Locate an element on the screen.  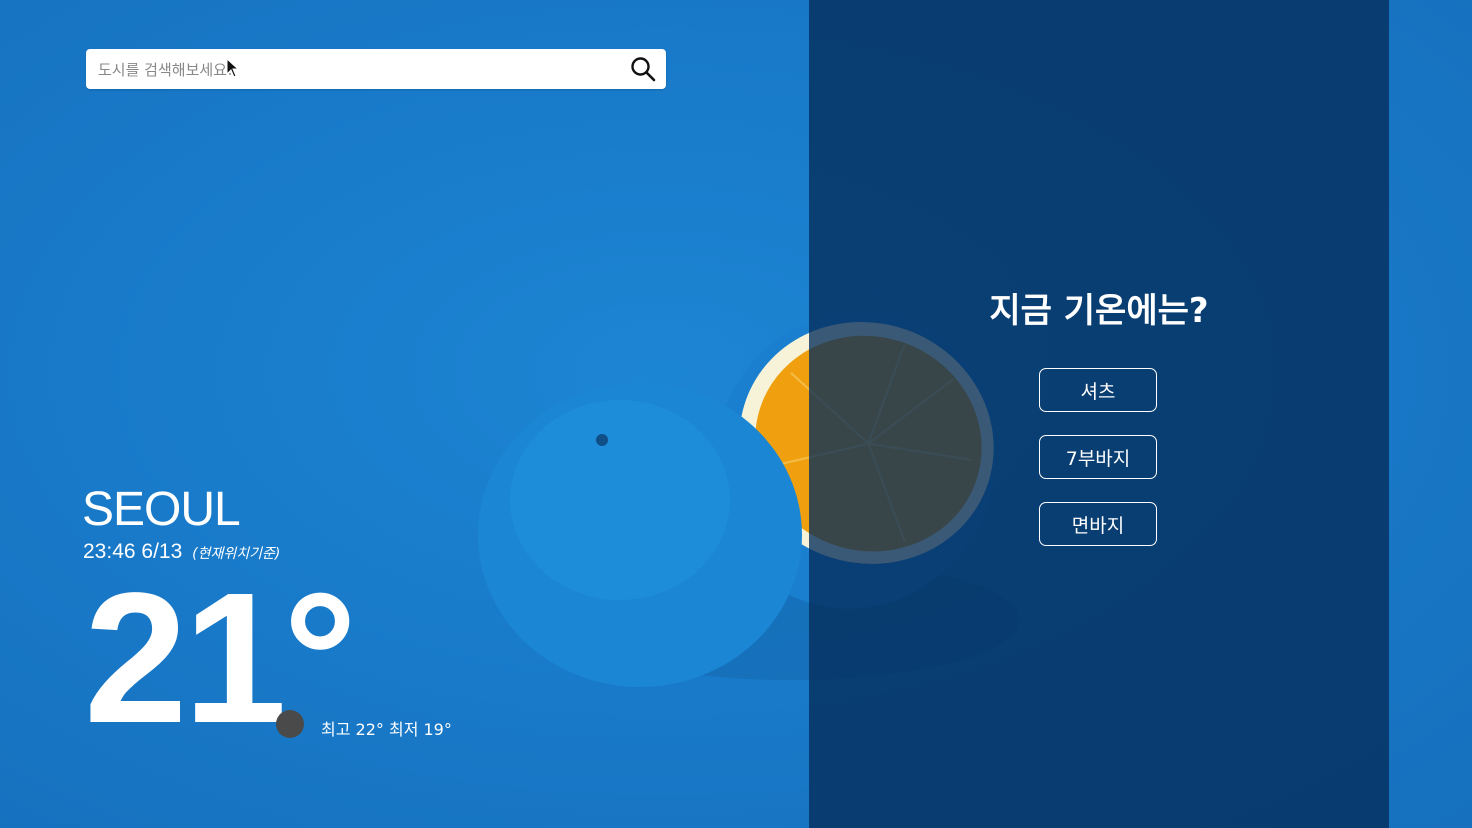
clothing-item-cropped-pants: 7부바지 is located at coordinates (1098, 457).